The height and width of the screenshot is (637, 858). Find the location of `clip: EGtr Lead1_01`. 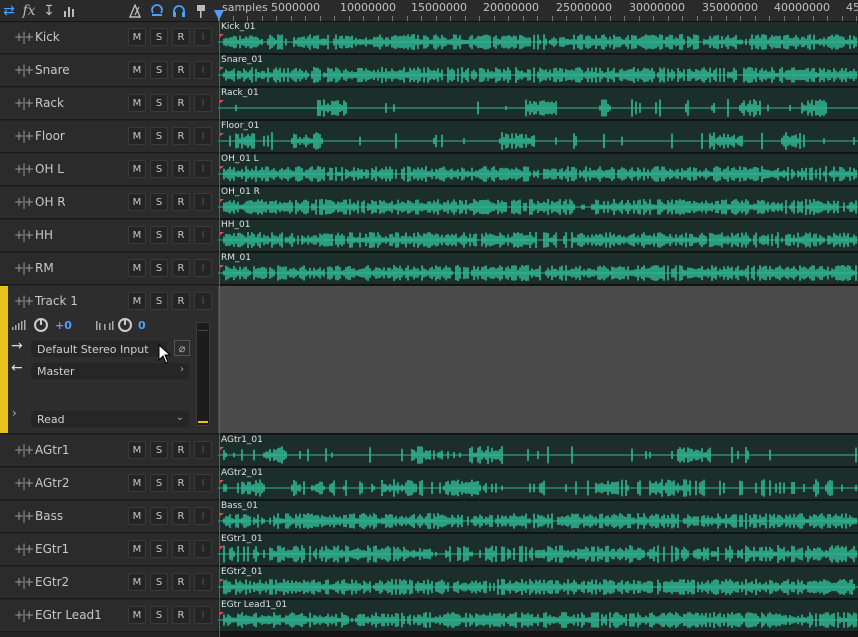

clip: EGtr Lead1_01 is located at coordinates (538, 616).